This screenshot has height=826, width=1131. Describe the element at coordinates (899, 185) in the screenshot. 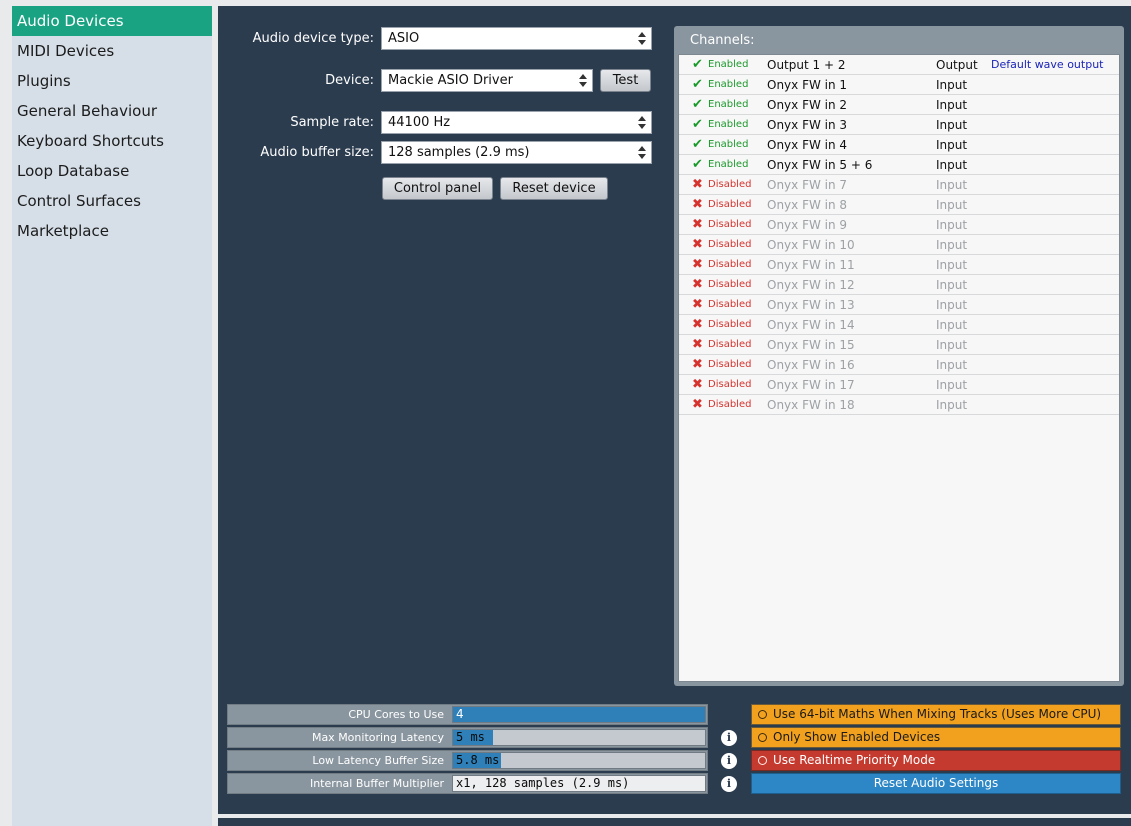

I see `channel-row: ✖ Disabled Onyx FW in 7 Input` at that location.